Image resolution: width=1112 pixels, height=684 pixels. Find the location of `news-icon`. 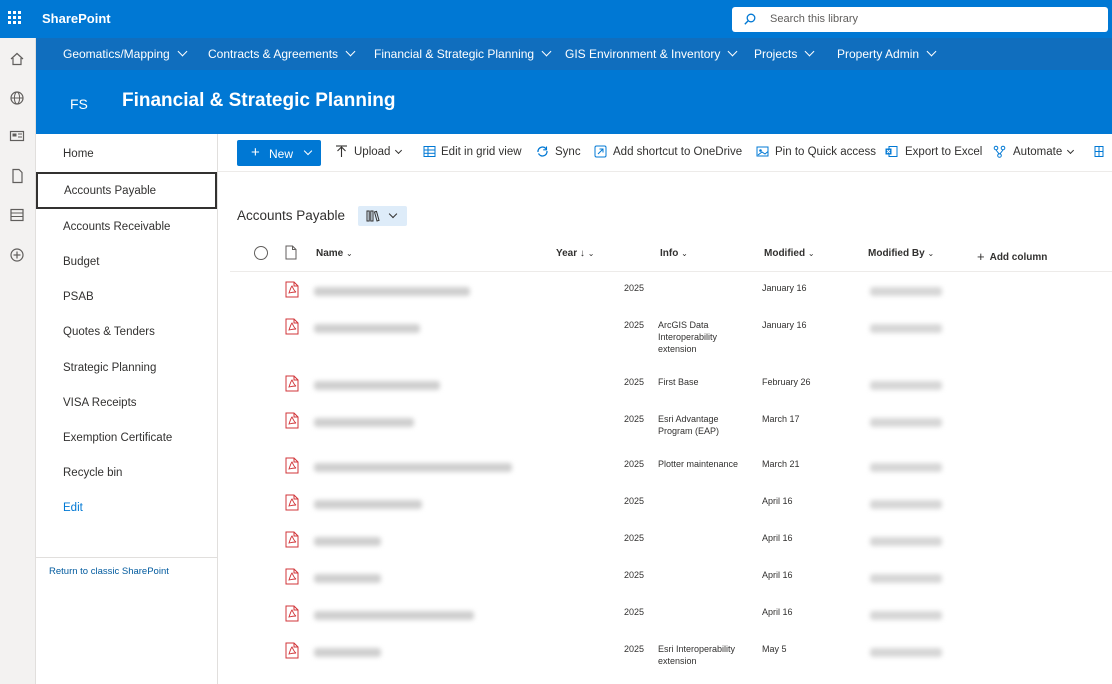

news-icon is located at coordinates (17, 136).